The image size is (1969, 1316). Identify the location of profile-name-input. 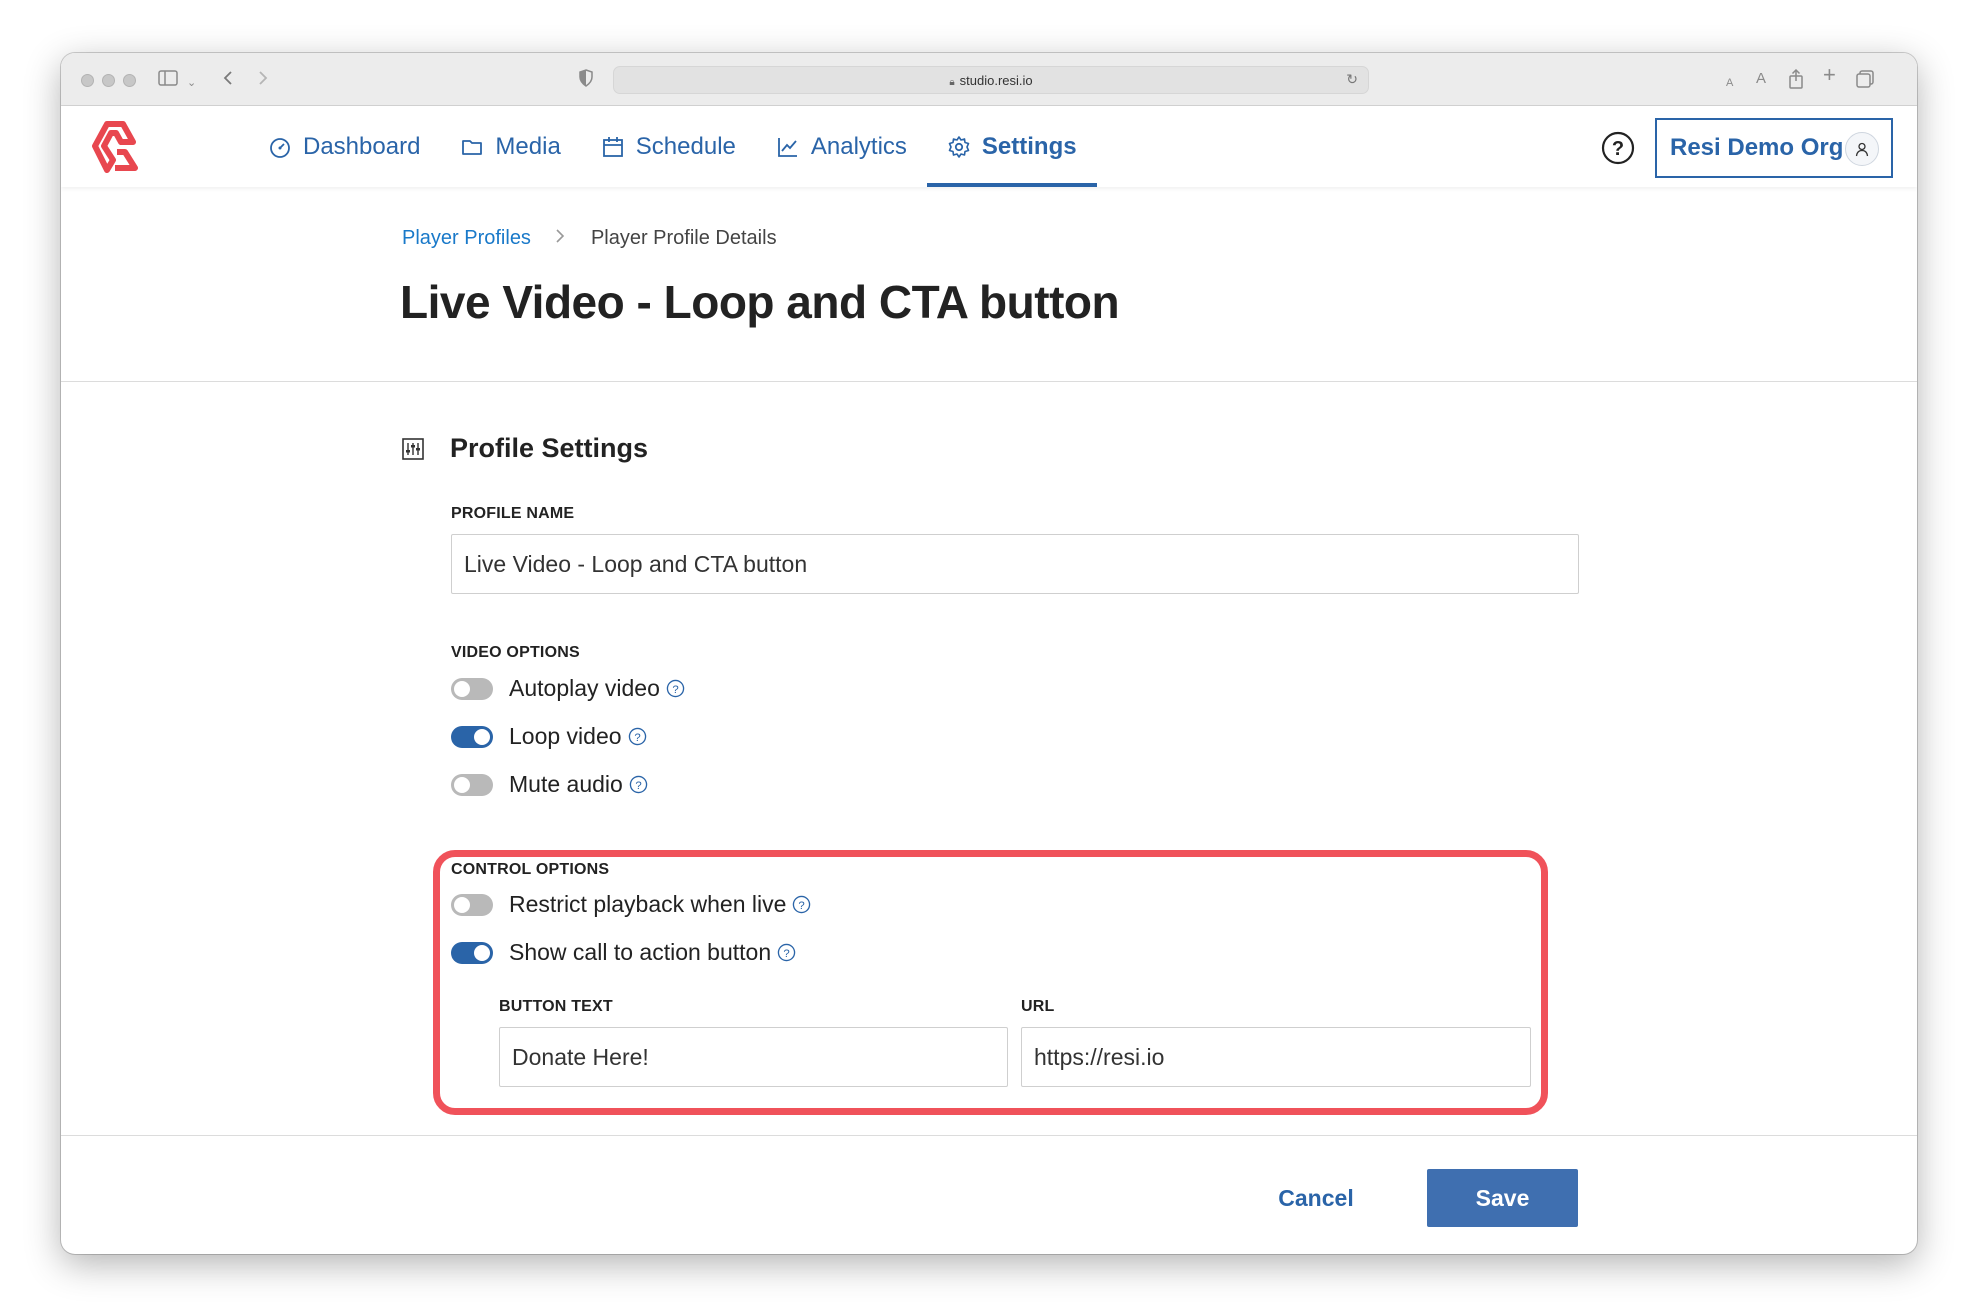
(1015, 564).